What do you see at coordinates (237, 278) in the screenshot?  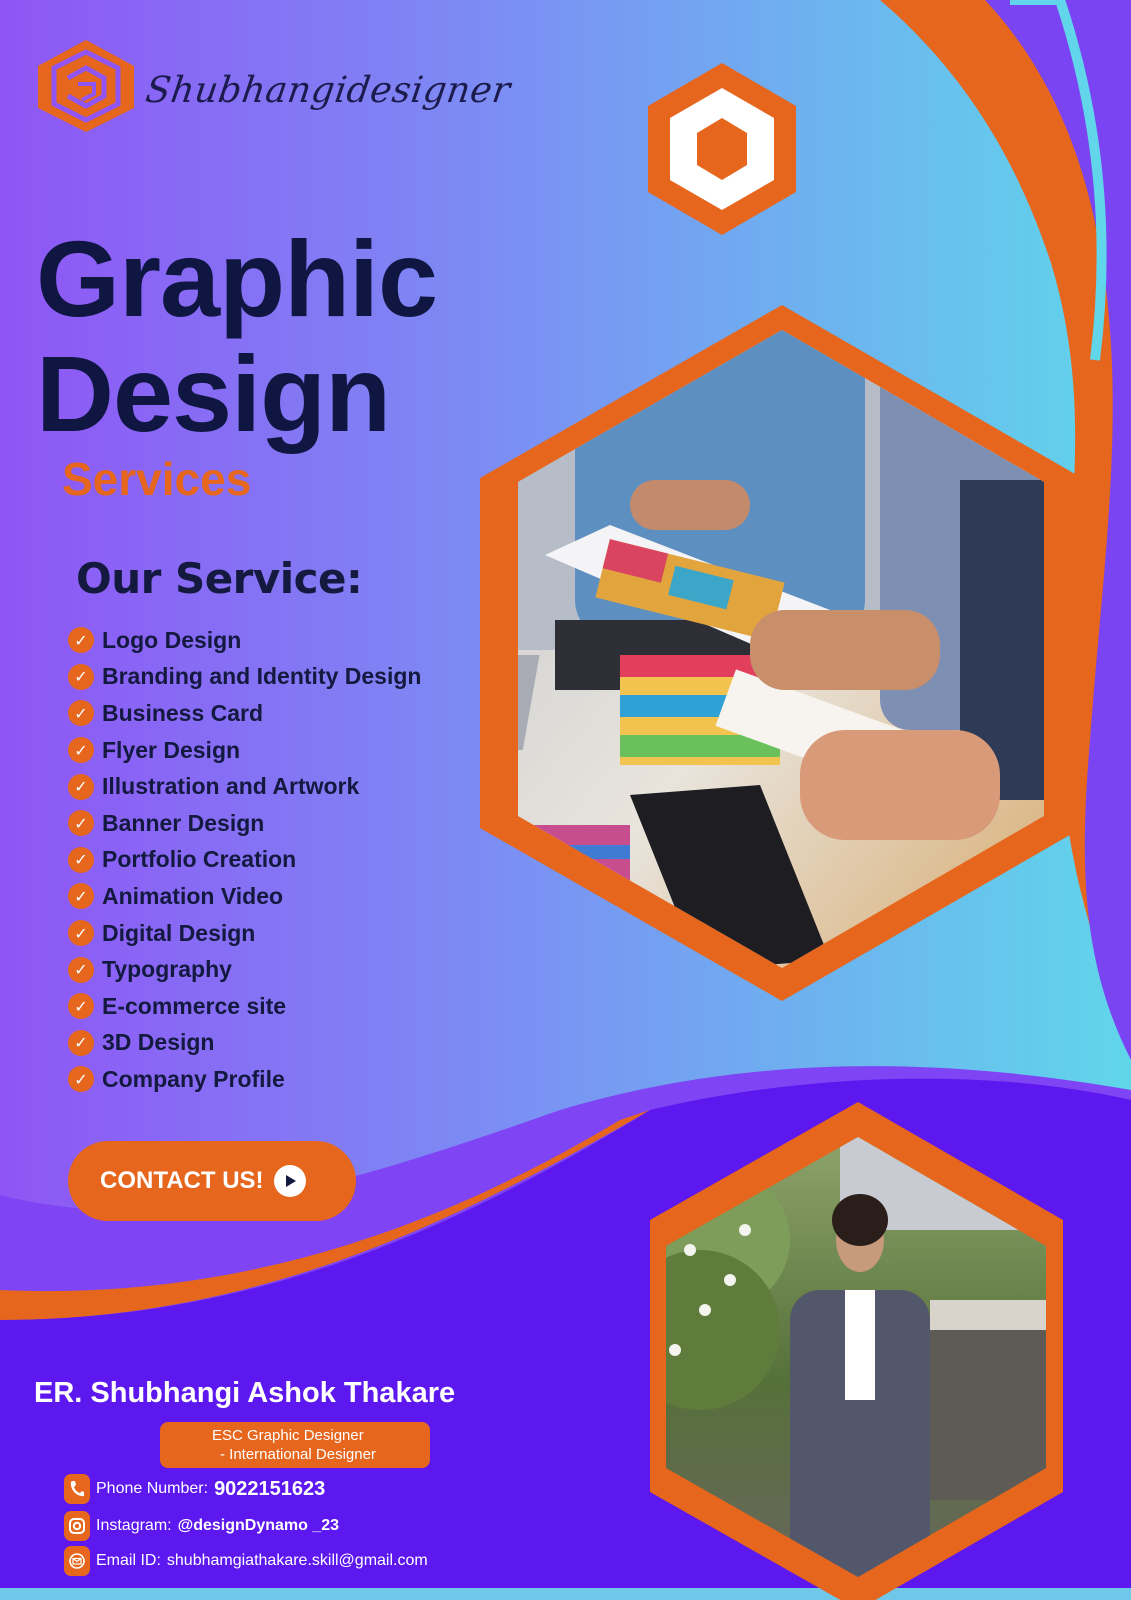 I see `hero-title-line1: Graphic` at bounding box center [237, 278].